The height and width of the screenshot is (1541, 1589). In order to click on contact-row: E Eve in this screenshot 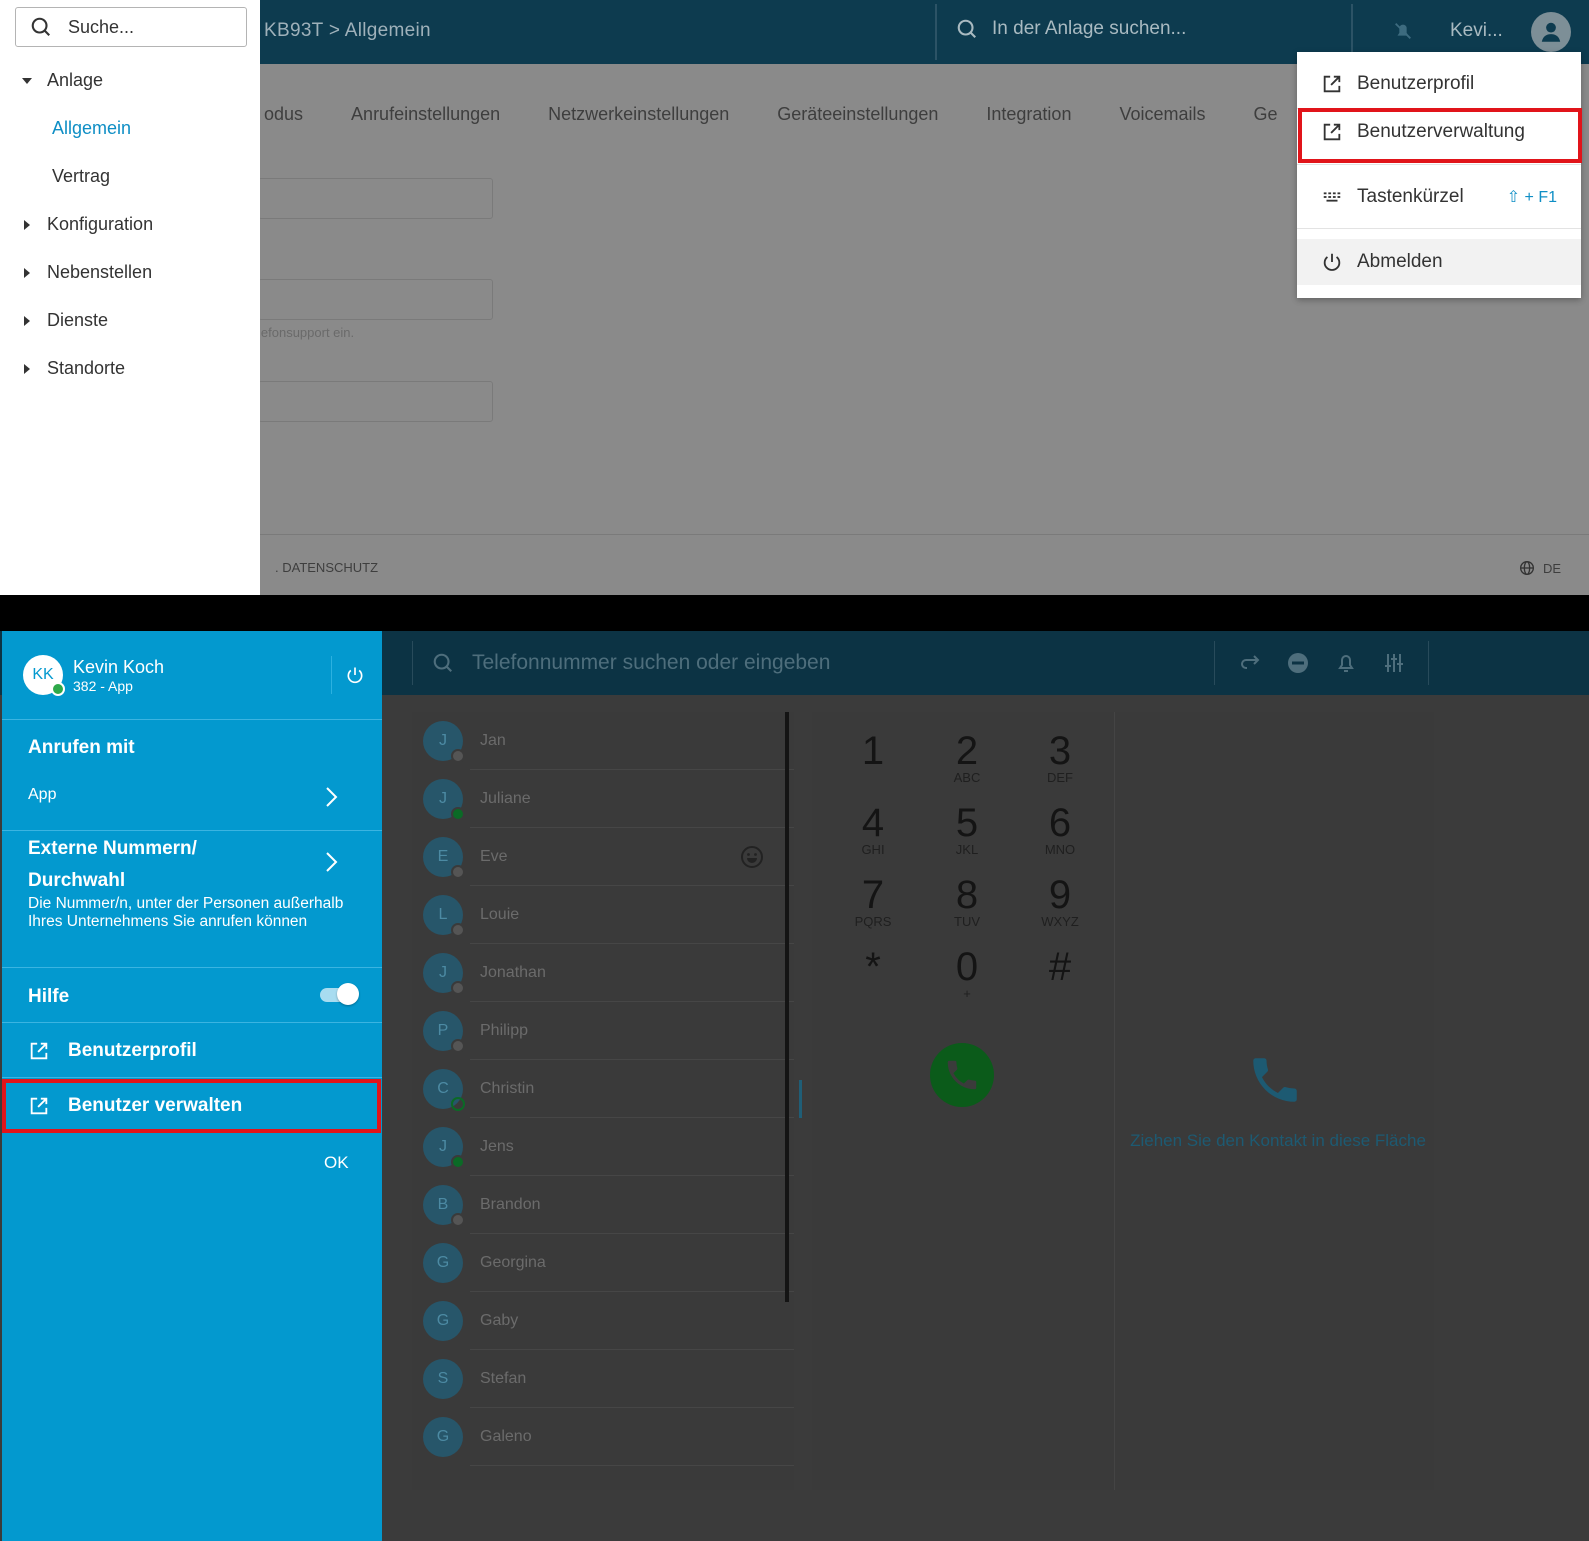, I will do `click(603, 857)`.